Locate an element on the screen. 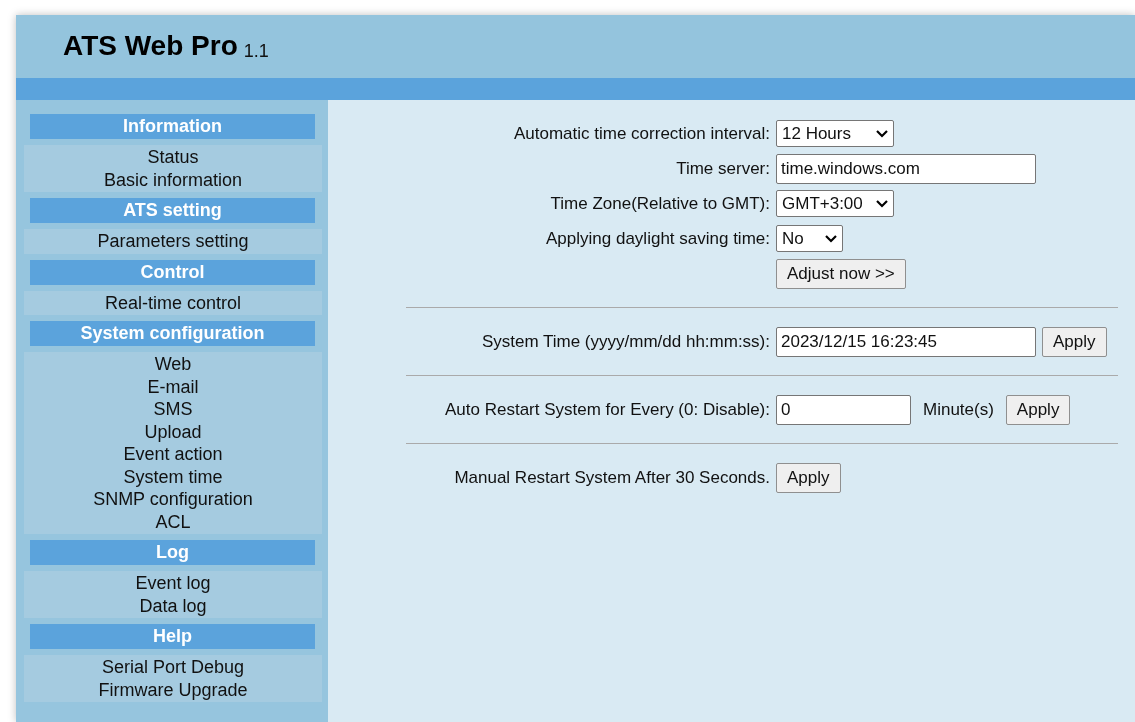  nav-link: Data log is located at coordinates (173, 605).